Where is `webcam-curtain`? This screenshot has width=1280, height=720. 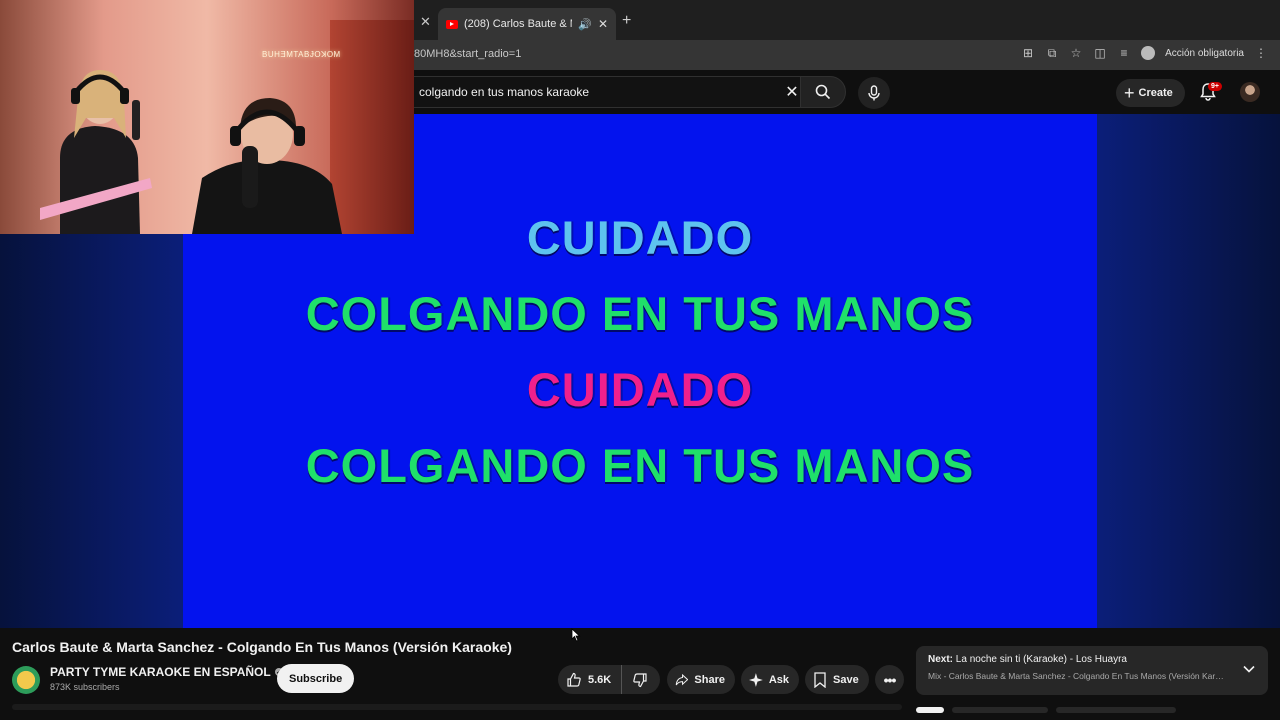
webcam-curtain is located at coordinates (372, 127).